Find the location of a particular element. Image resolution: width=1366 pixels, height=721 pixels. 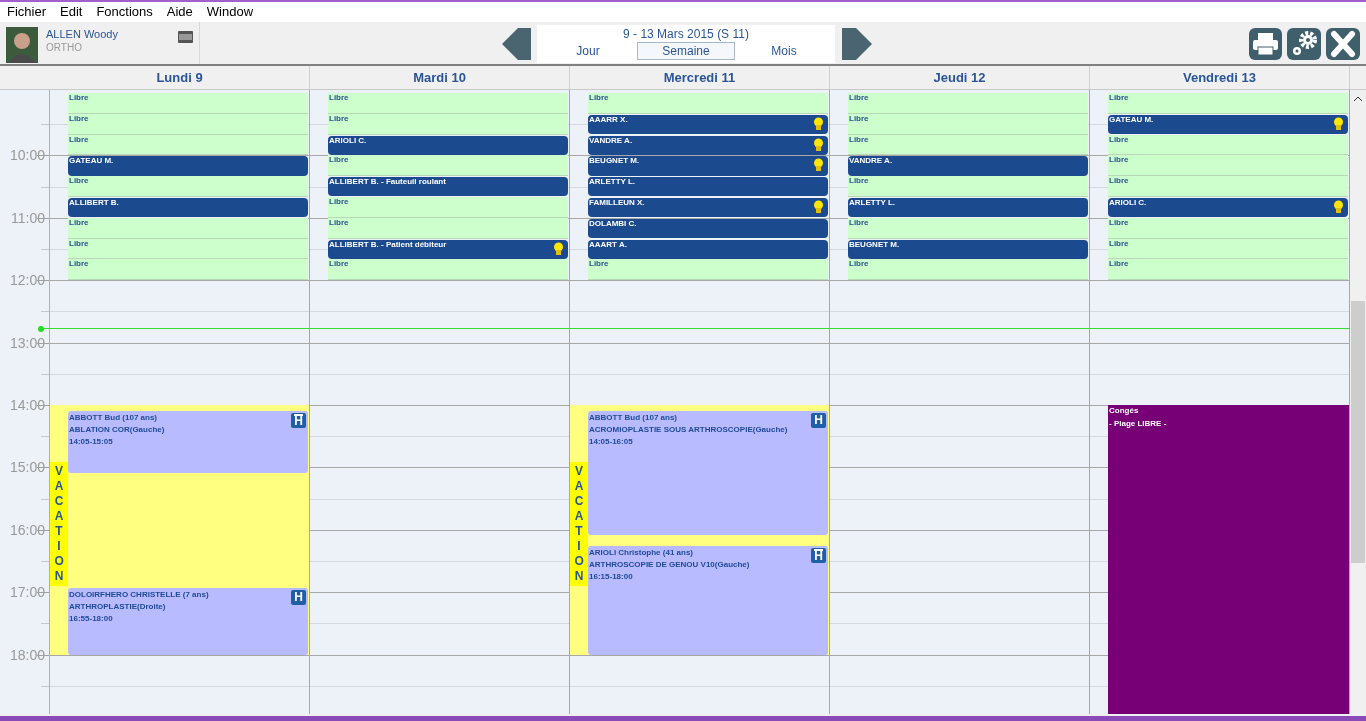

appointment: ALLIBERT B. - Patient débiteur is located at coordinates (448, 249).